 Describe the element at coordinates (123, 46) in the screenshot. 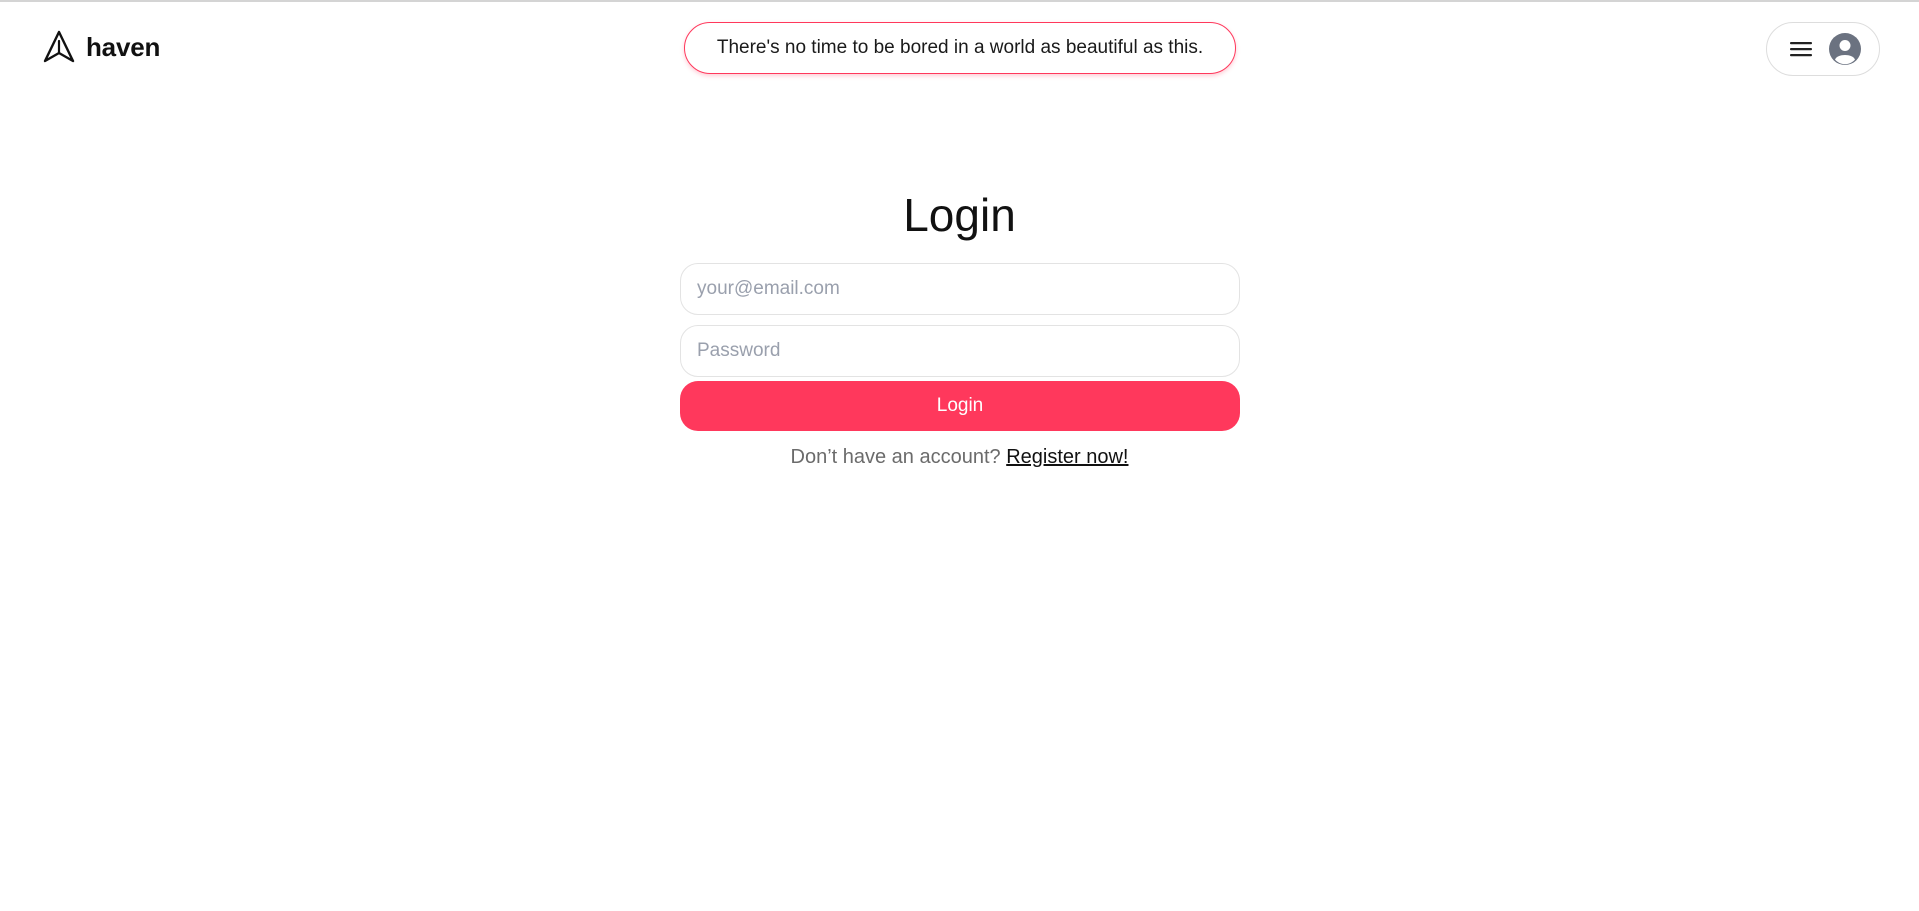

I see `brand-name: haven` at that location.